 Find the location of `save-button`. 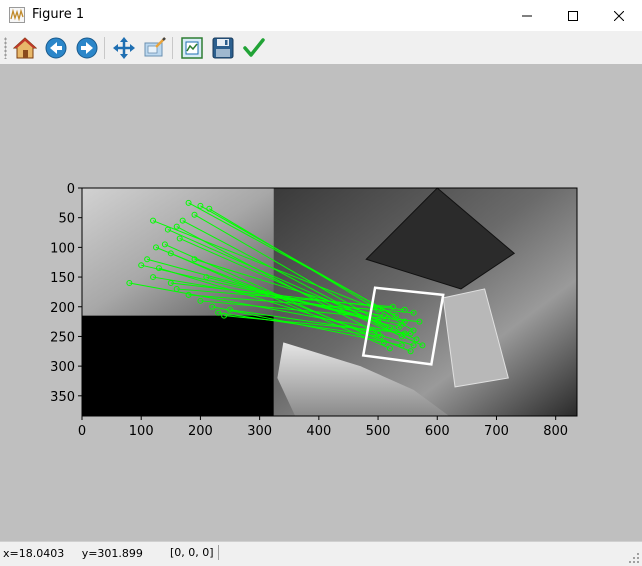

save-button is located at coordinates (223, 48).